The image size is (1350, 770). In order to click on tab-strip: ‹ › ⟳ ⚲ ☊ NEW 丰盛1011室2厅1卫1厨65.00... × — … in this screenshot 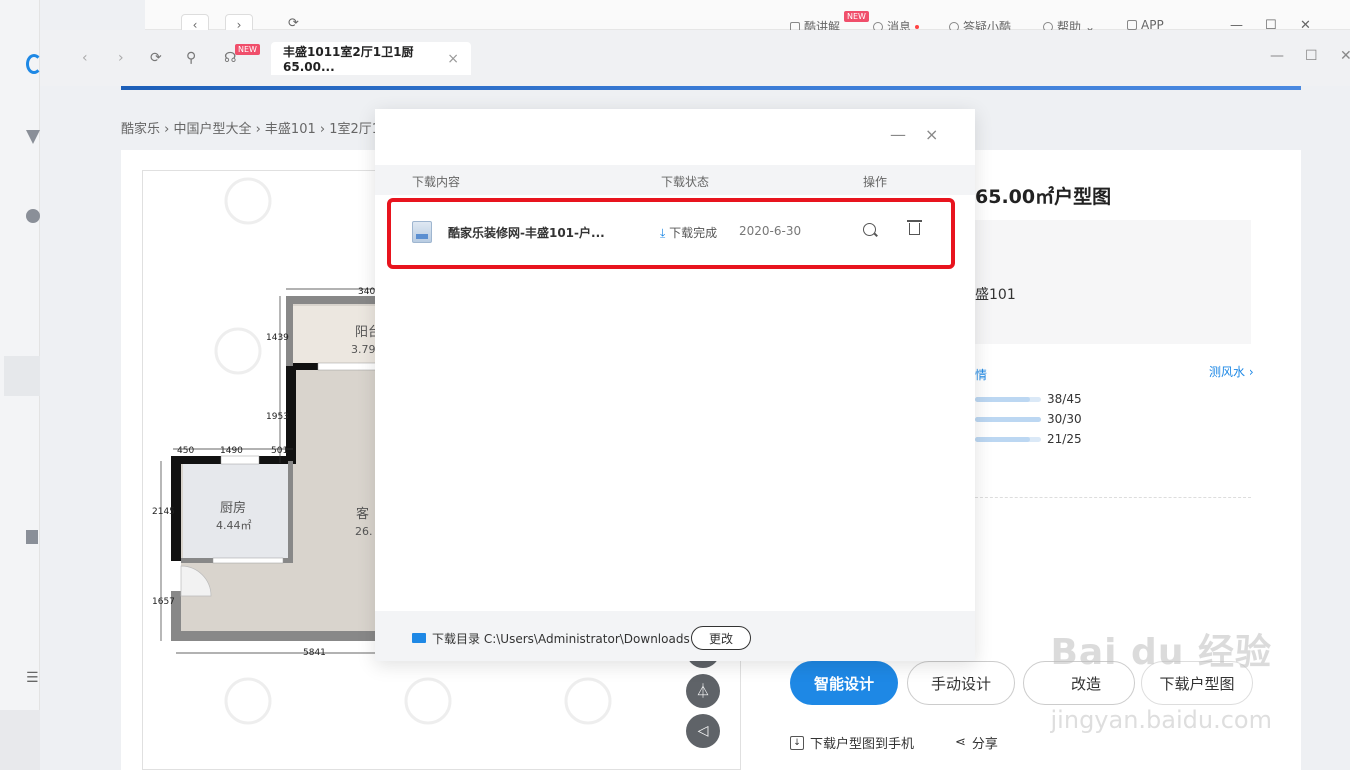, I will do `click(695, 58)`.